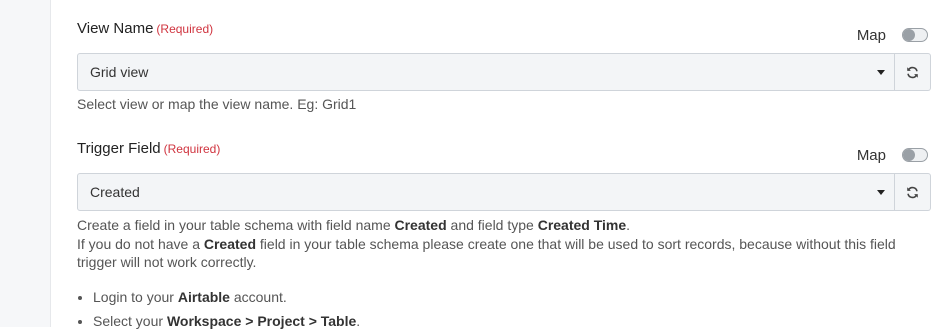  I want to click on view-name-select-row: Grid view, so click(504, 72).